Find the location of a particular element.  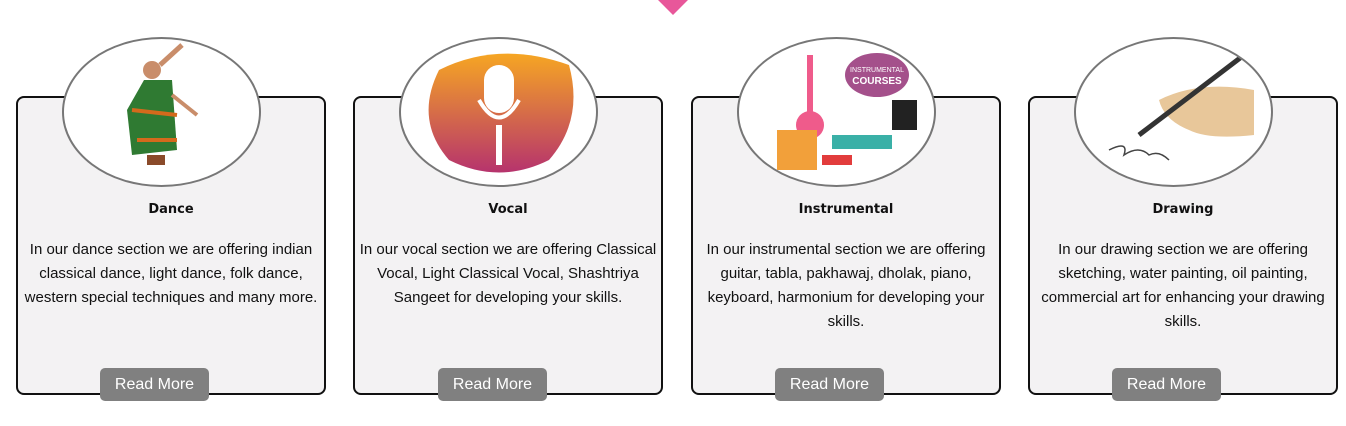

svg-text: INSTRUMENTAL is located at coordinates (877, 70).